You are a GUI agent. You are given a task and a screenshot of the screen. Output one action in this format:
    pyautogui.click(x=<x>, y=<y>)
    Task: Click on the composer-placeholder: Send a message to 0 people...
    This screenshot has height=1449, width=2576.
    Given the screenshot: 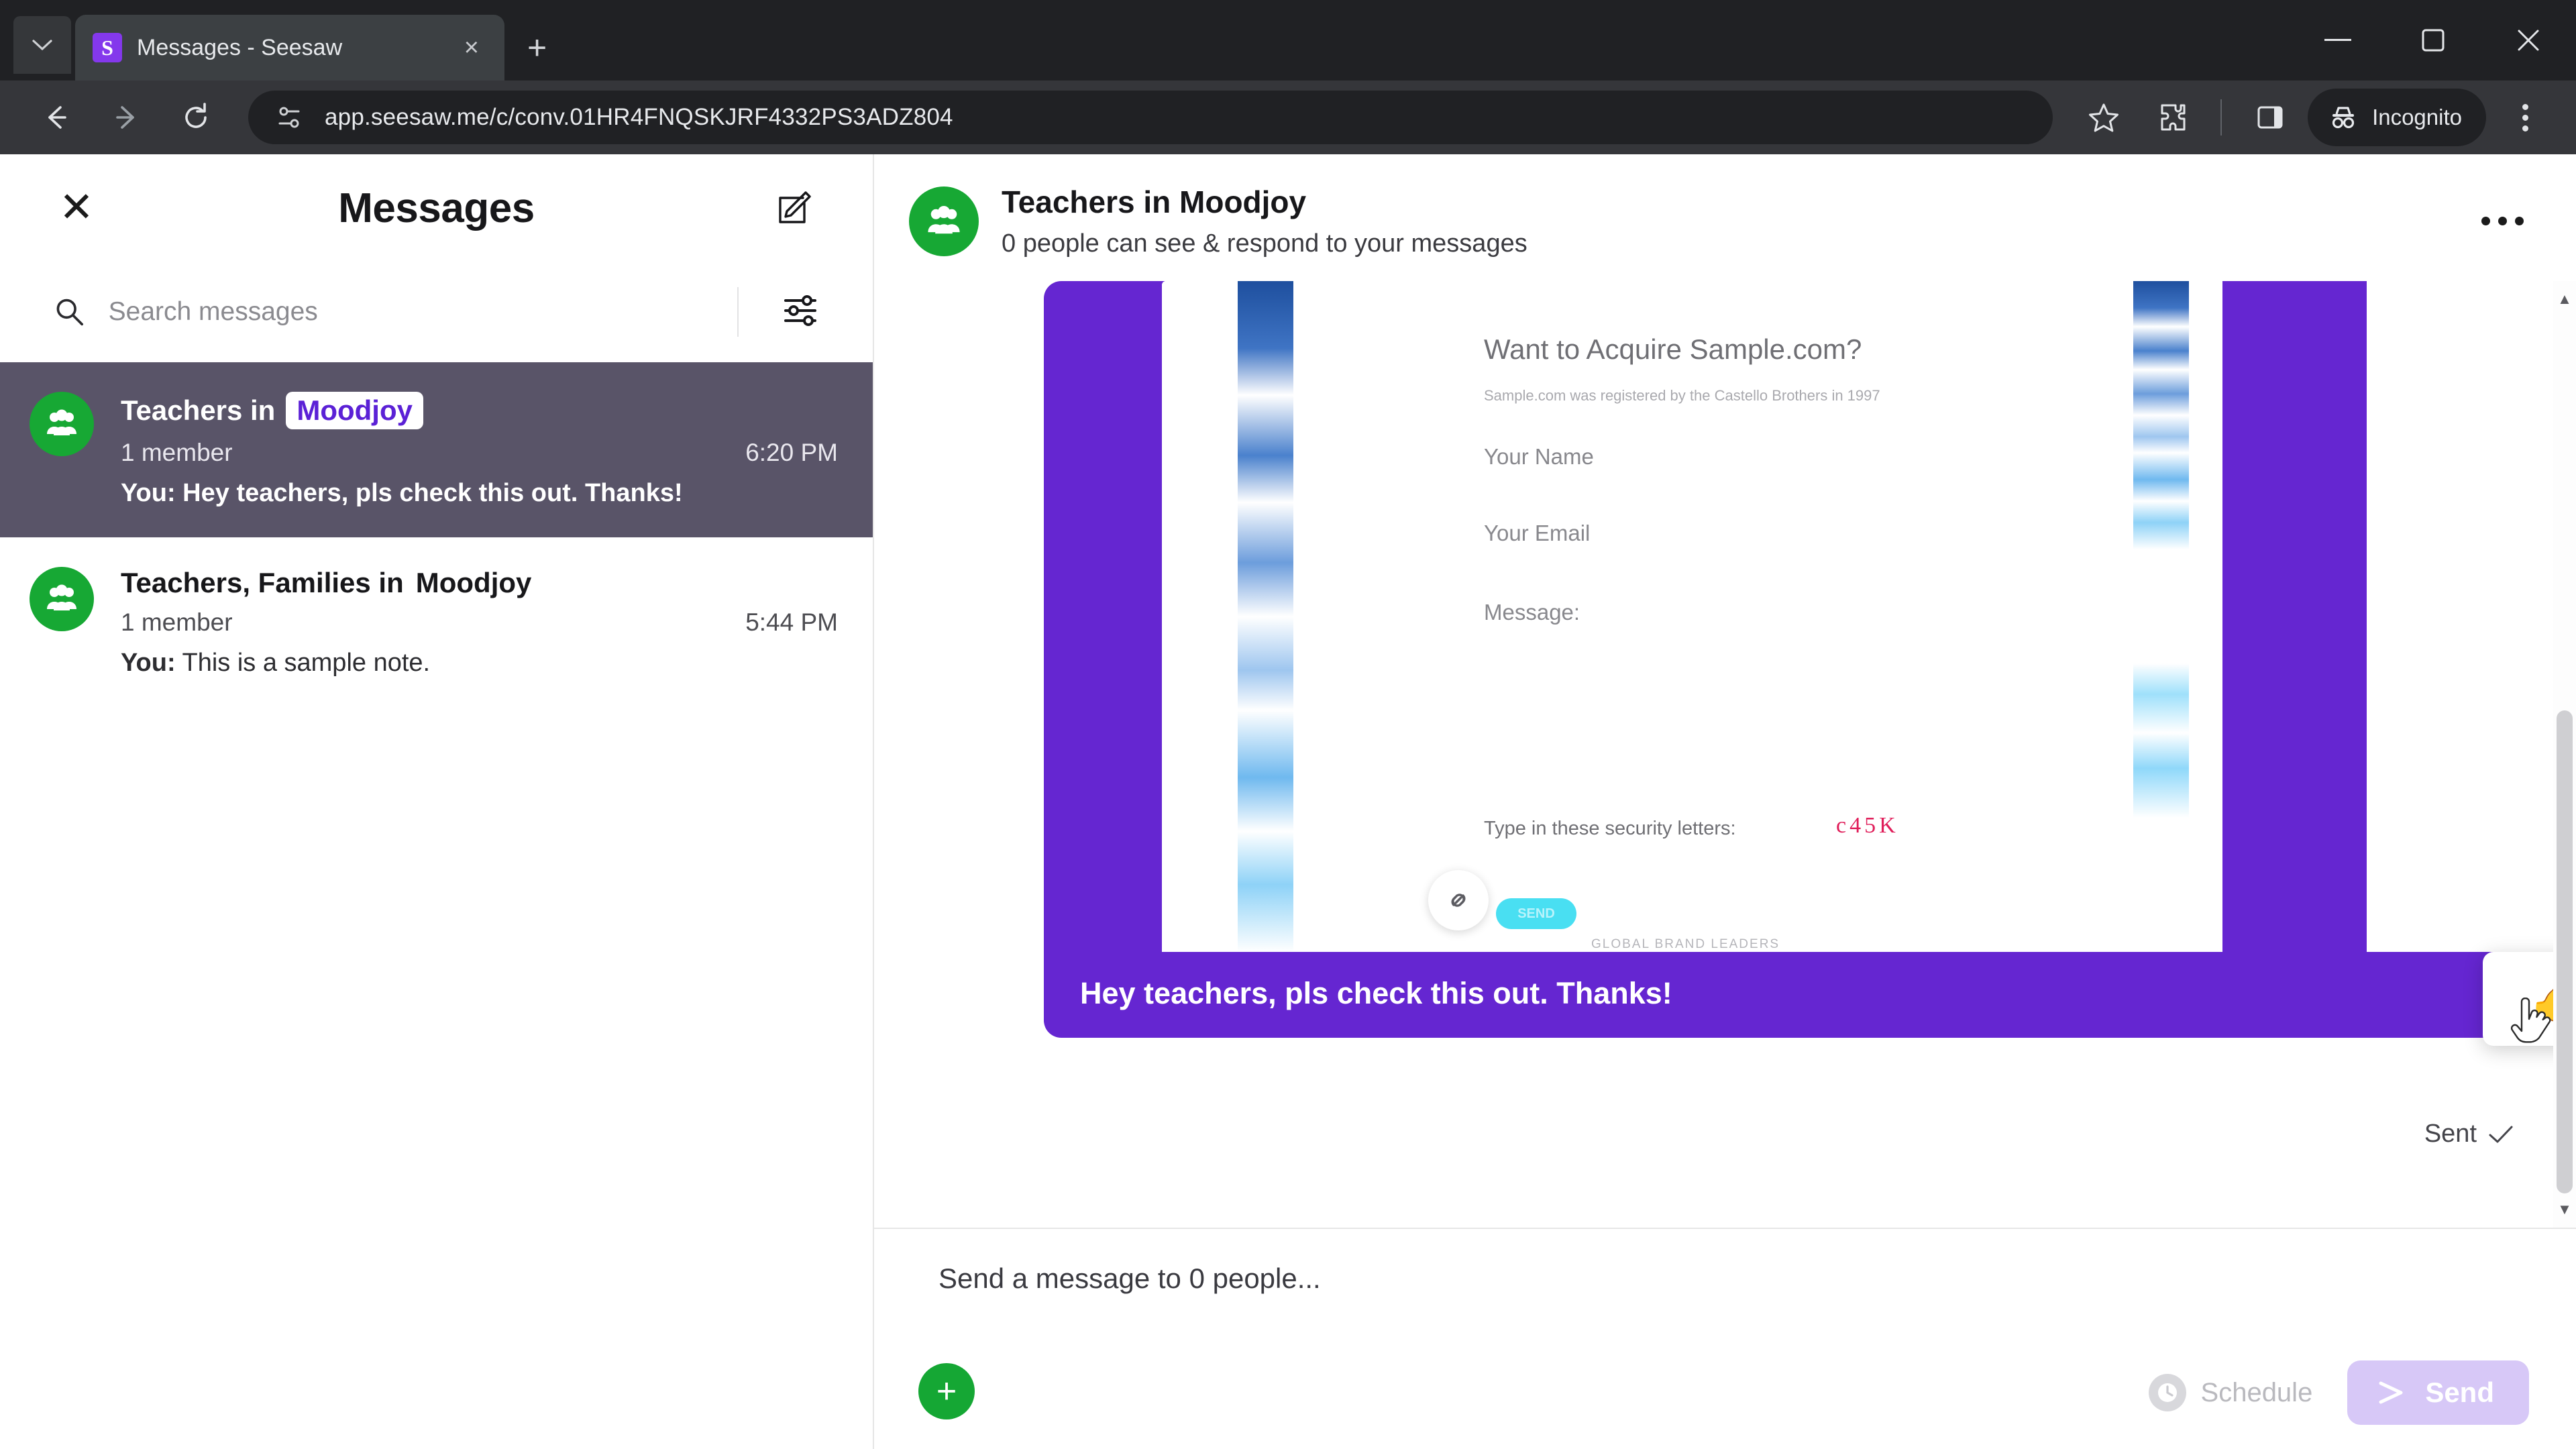 What is the action you would take?
    pyautogui.click(x=1725, y=1279)
    